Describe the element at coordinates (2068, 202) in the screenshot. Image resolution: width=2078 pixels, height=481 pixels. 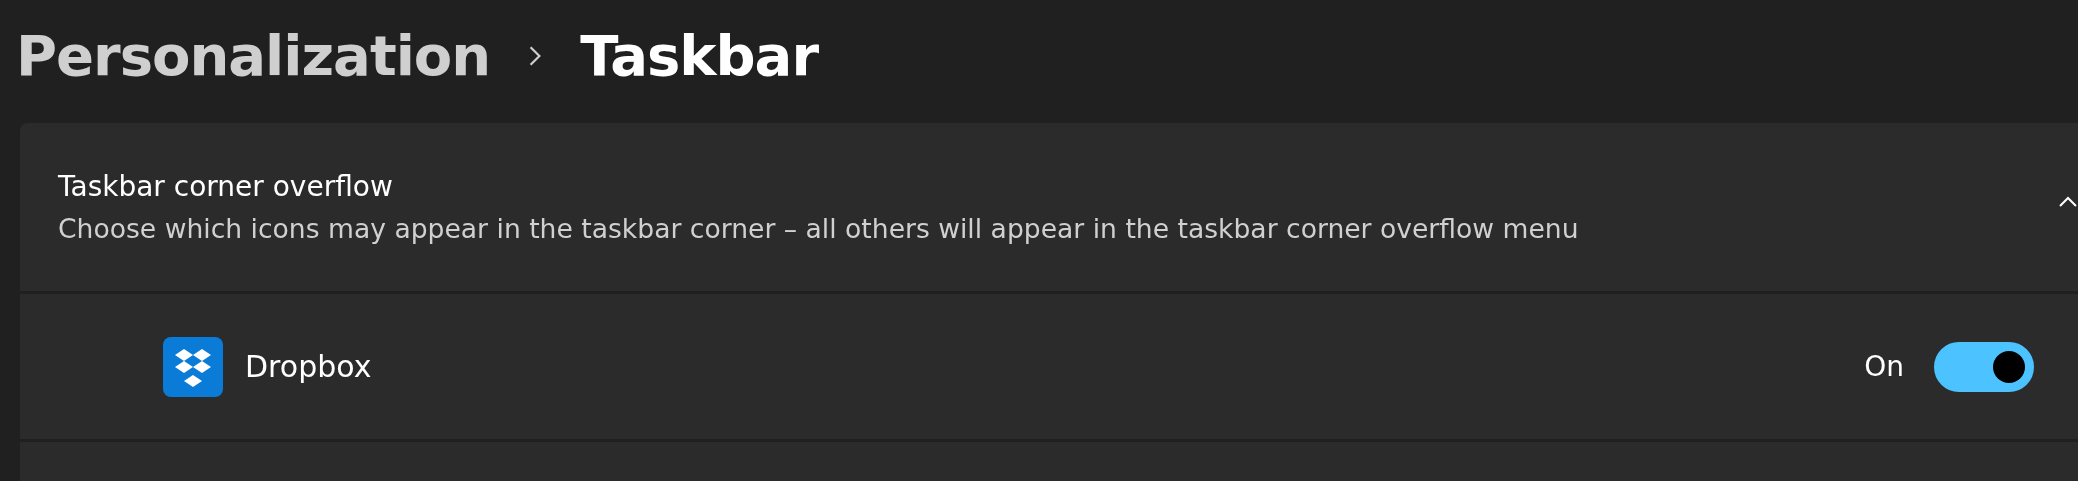
I see `chevron-icon` at that location.